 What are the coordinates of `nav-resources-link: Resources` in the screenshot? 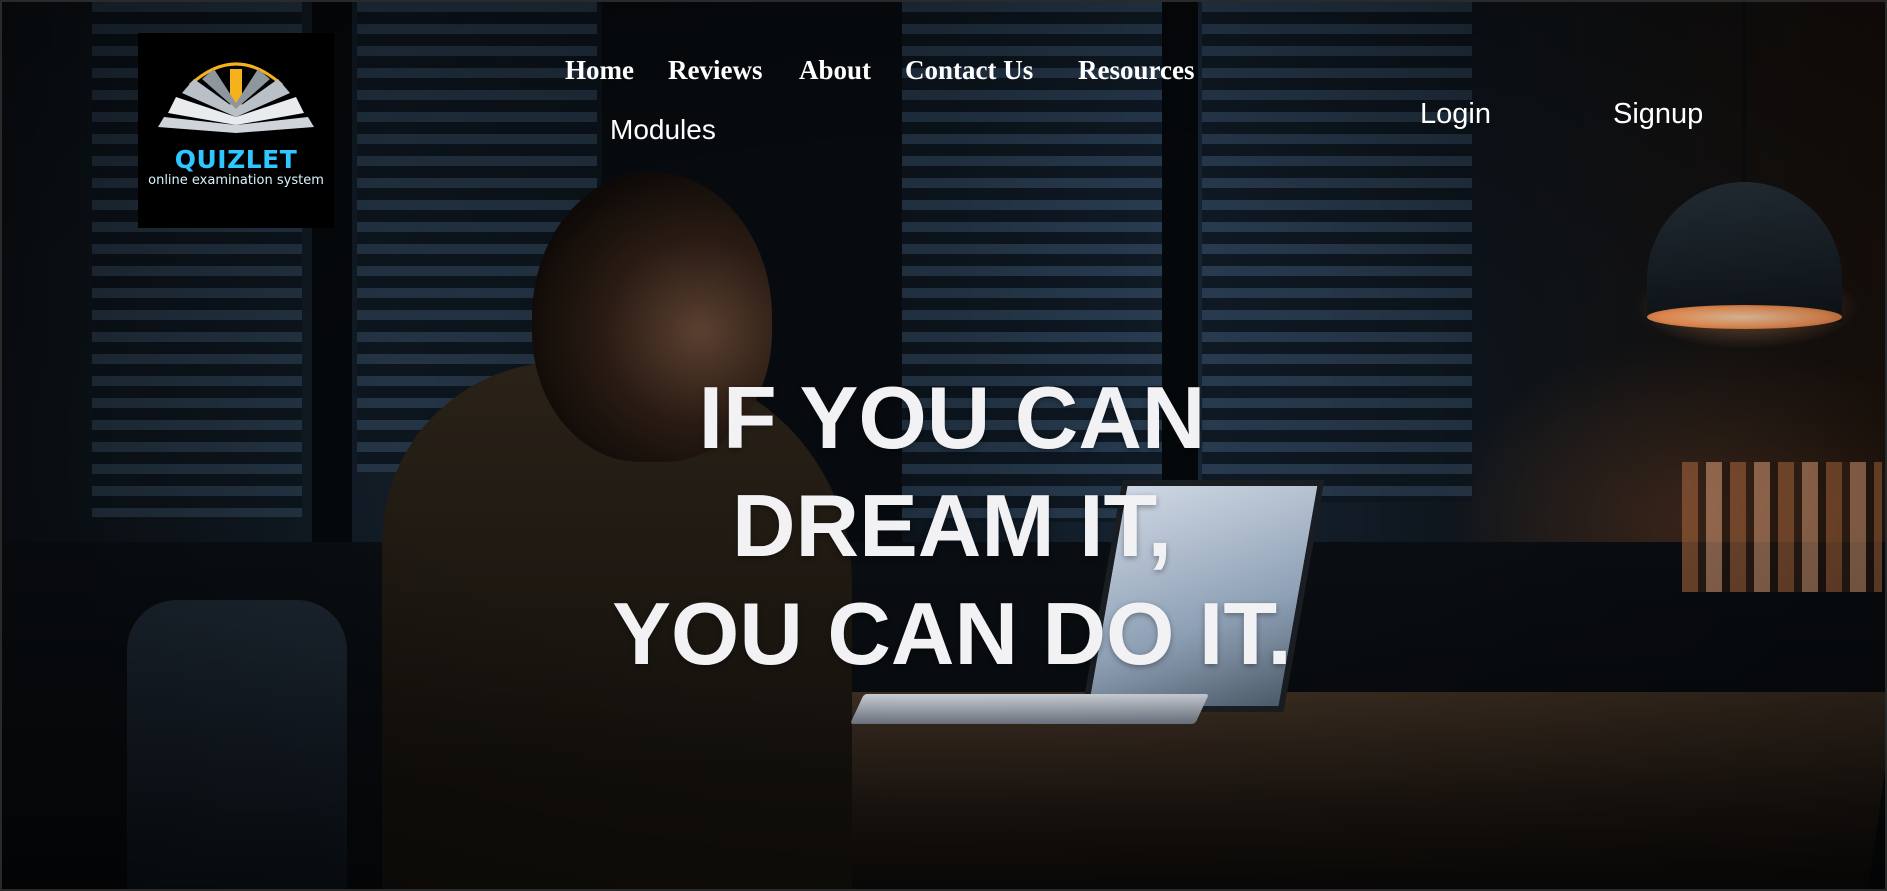 It's located at (1136, 70).